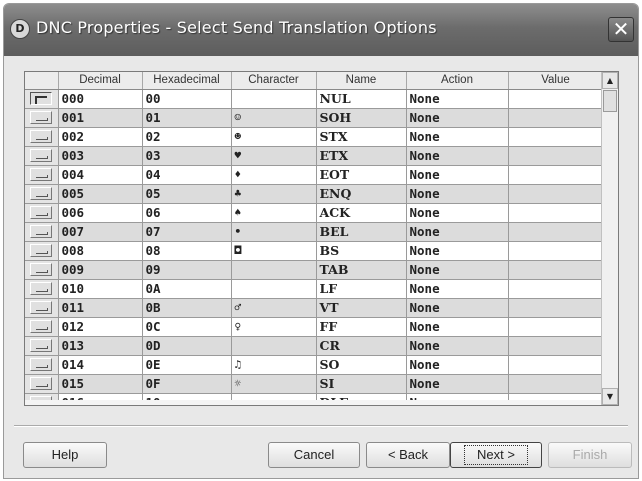  I want to click on column-header-name: Name, so click(361, 81).